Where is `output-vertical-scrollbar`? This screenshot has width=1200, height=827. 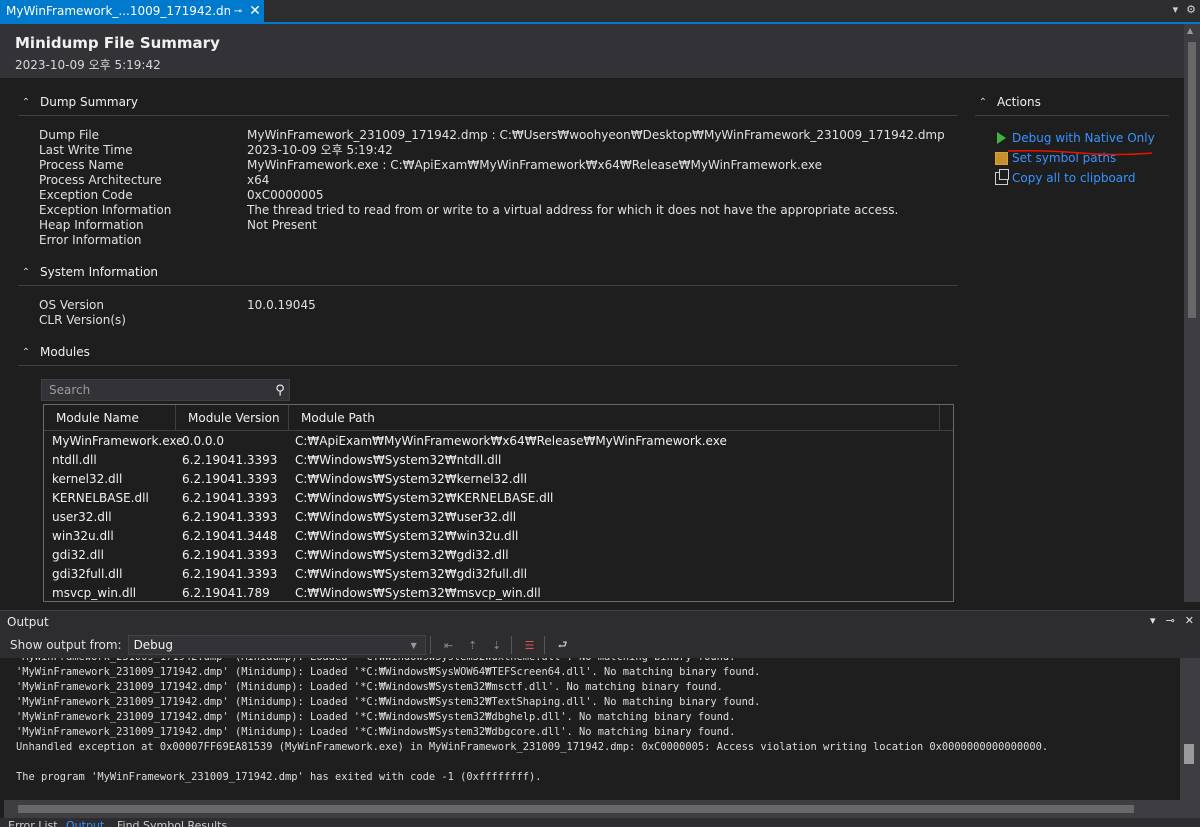
output-vertical-scrollbar is located at coordinates (1190, 729).